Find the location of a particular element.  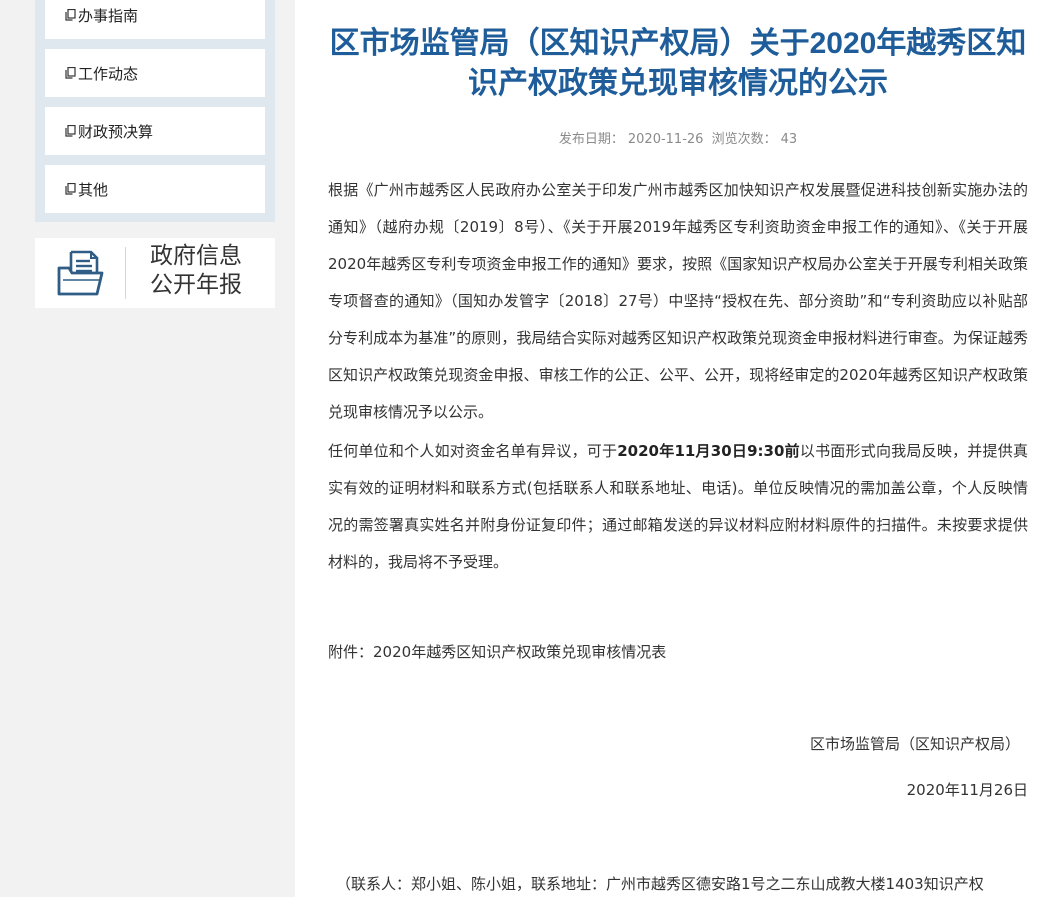

paragraph-text: 任何单位和个人如对资金名单有异议，可于 is located at coordinates (473, 451).